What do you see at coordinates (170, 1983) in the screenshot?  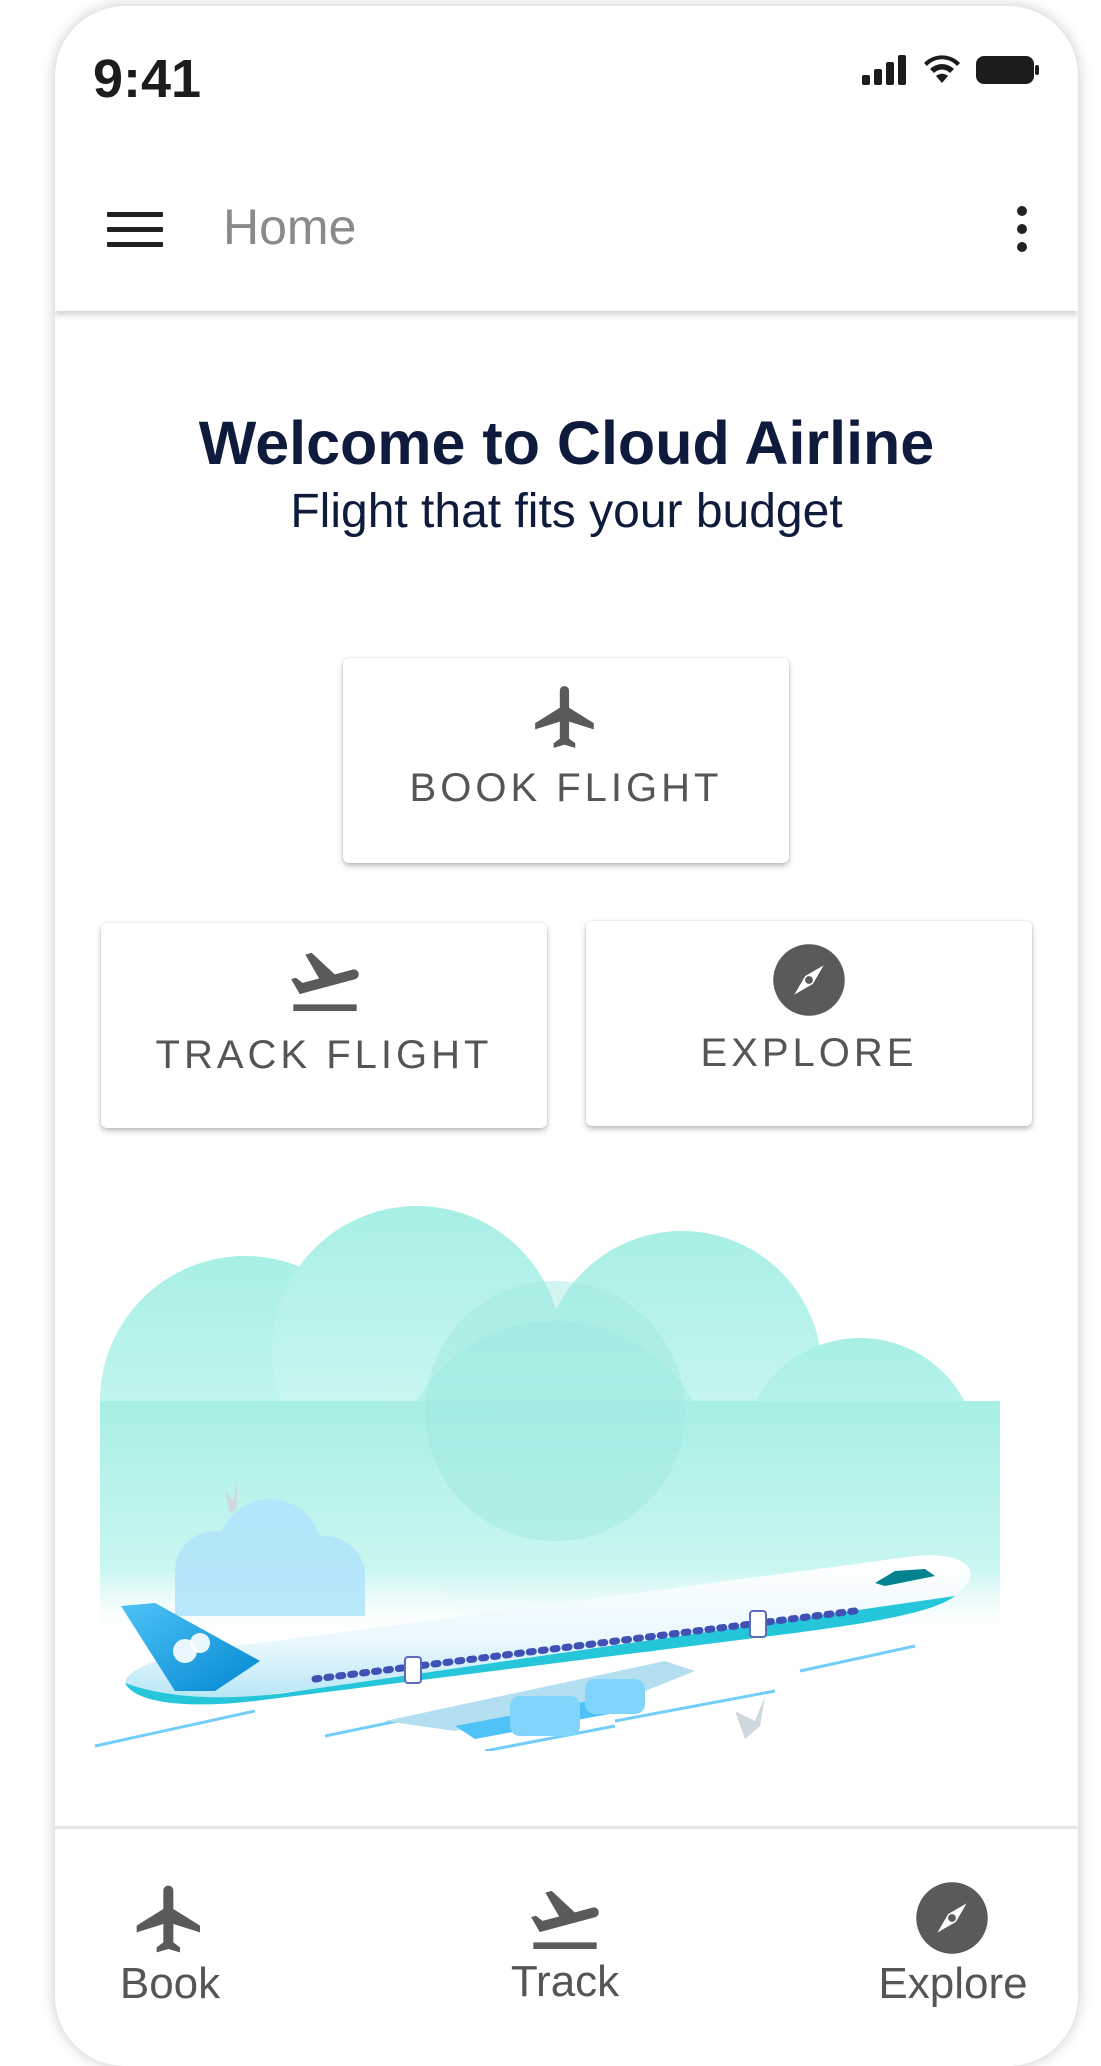 I see `nav-label-book: Book` at bounding box center [170, 1983].